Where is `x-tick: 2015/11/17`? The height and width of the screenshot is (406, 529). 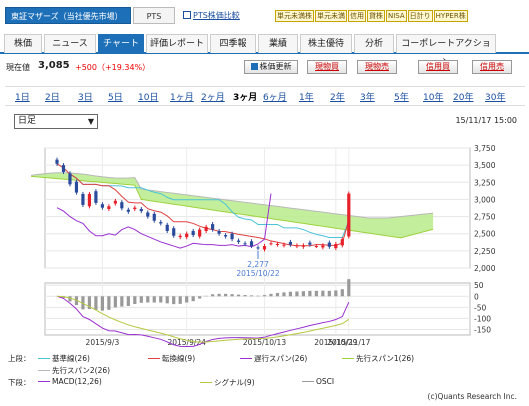
x-tick: 2015/11/17 is located at coordinates (348, 342).